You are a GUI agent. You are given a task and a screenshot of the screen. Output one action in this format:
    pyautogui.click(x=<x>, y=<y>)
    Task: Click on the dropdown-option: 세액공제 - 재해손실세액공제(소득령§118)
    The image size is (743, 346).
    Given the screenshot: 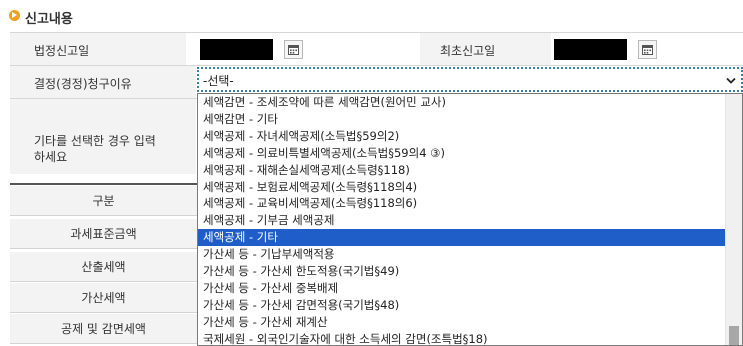 What is the action you would take?
    pyautogui.click(x=464, y=170)
    